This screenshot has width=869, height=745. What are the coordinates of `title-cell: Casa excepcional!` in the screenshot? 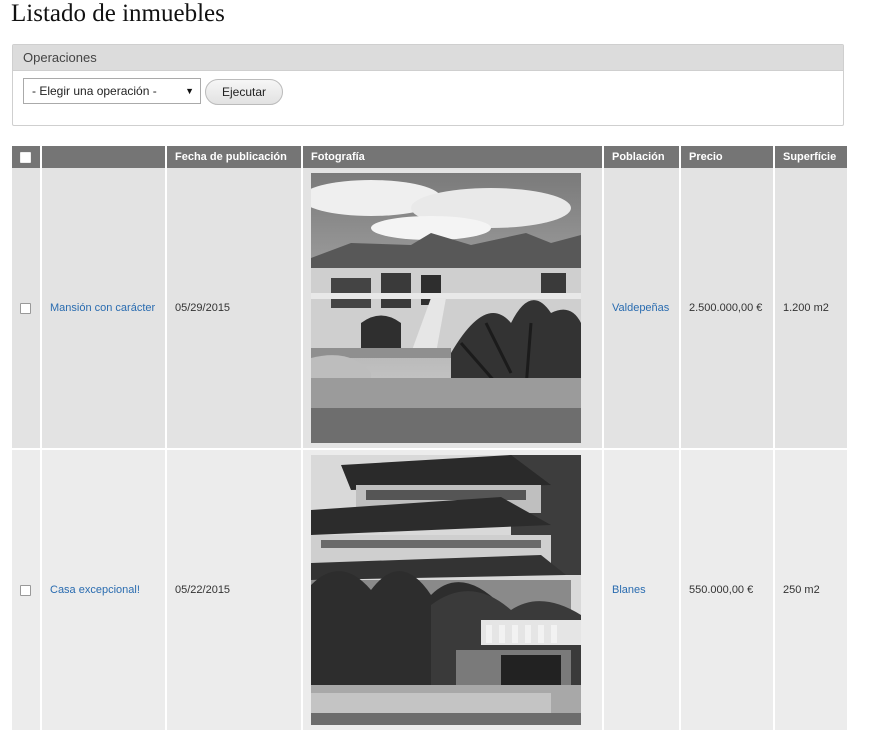 It's located at (104, 589).